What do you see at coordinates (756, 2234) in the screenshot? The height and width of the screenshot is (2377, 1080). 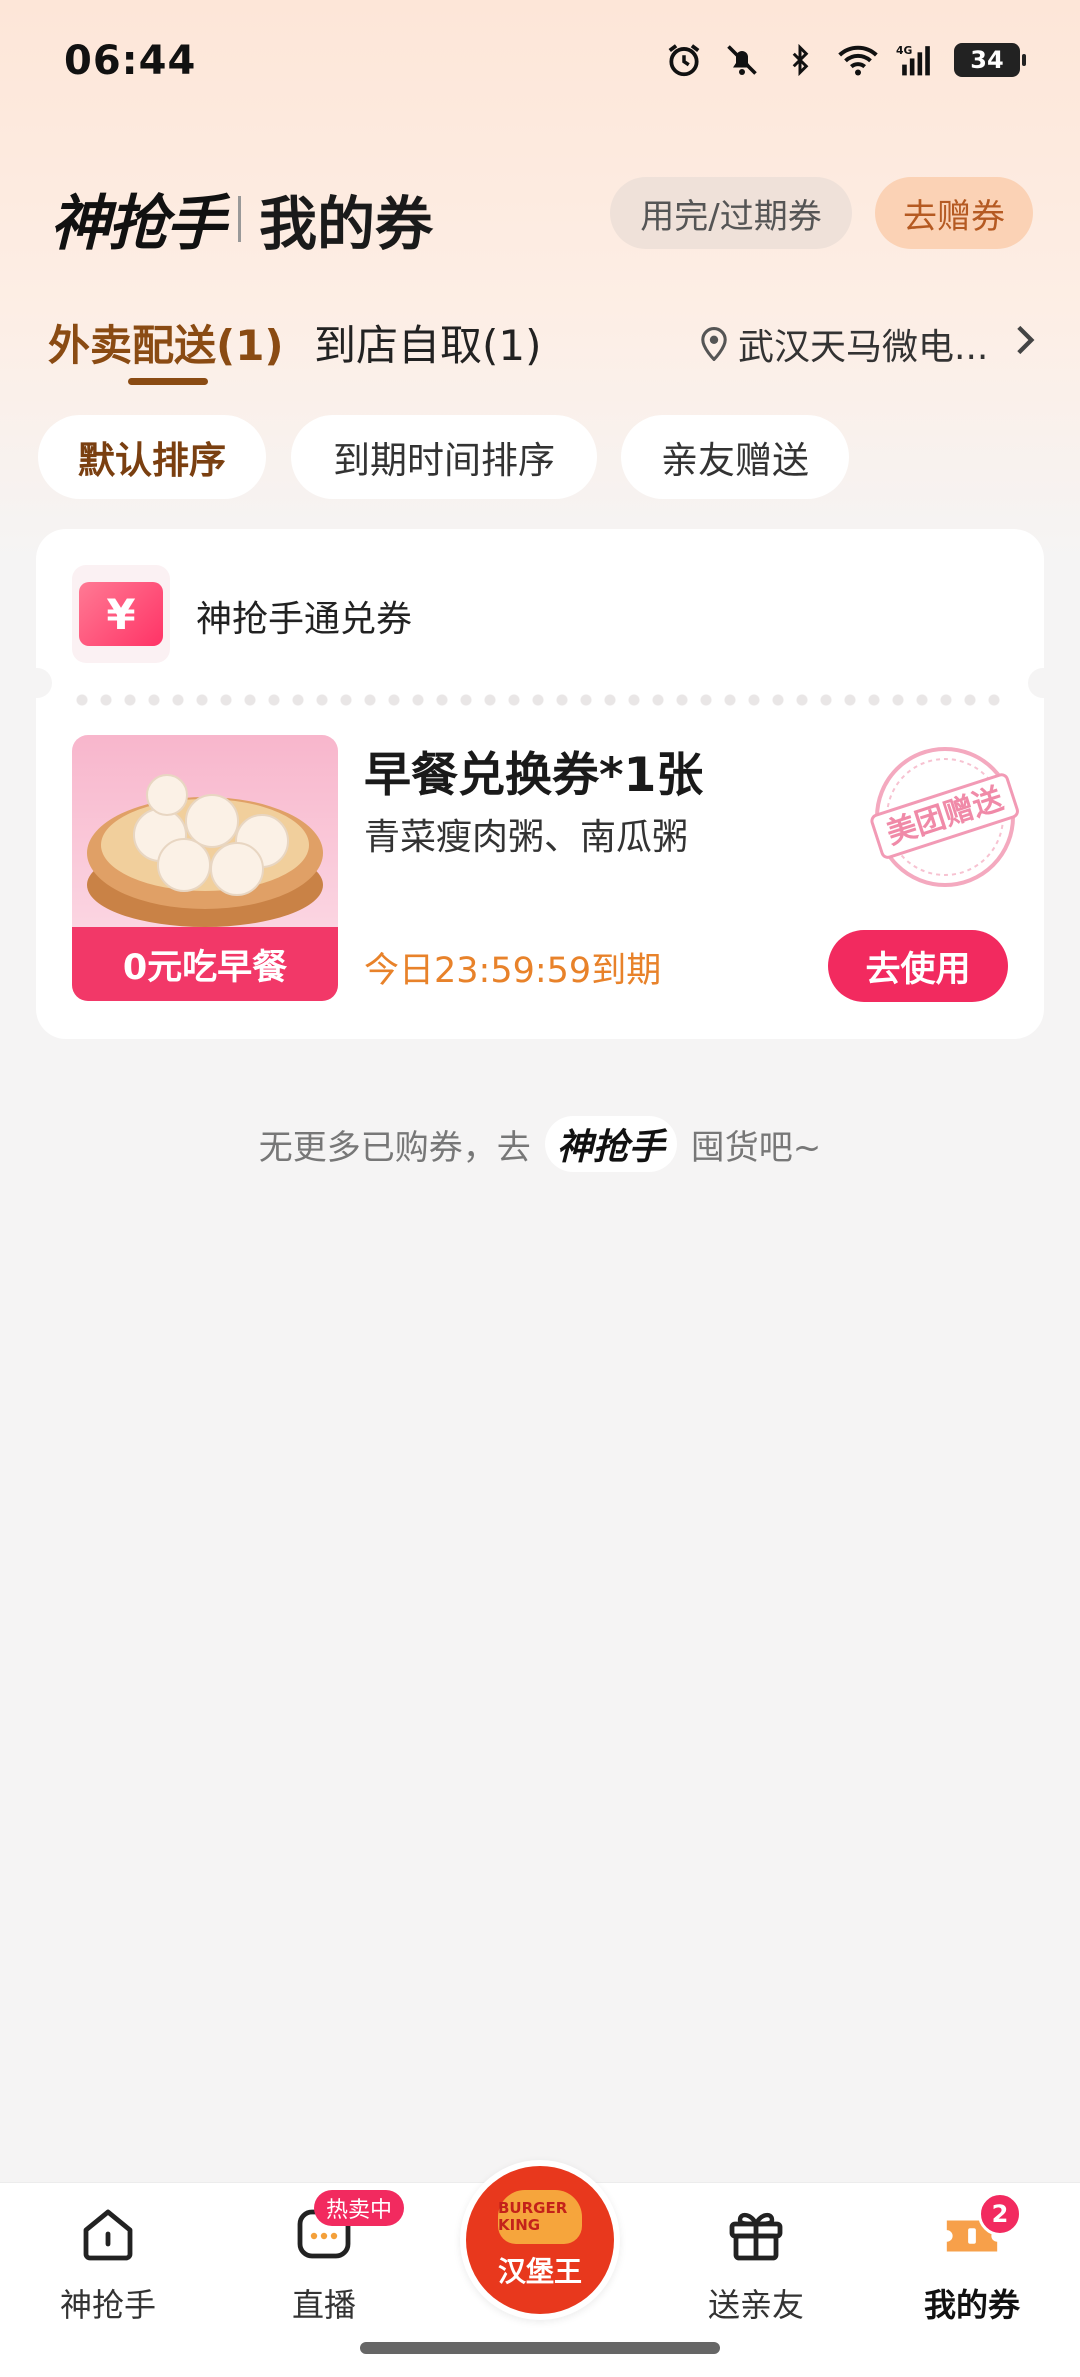 I see `gift-icon` at bounding box center [756, 2234].